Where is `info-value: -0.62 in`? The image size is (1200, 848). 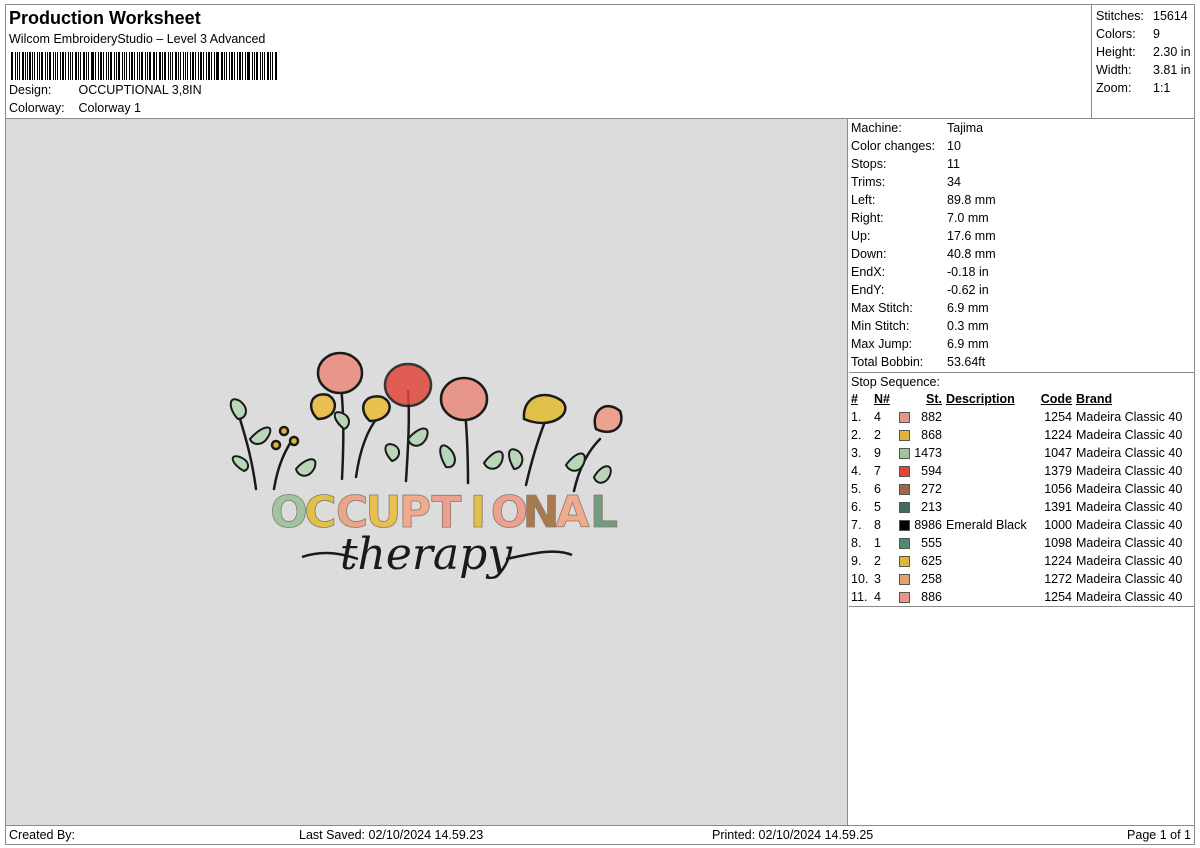 info-value: -0.62 in is located at coordinates (968, 290).